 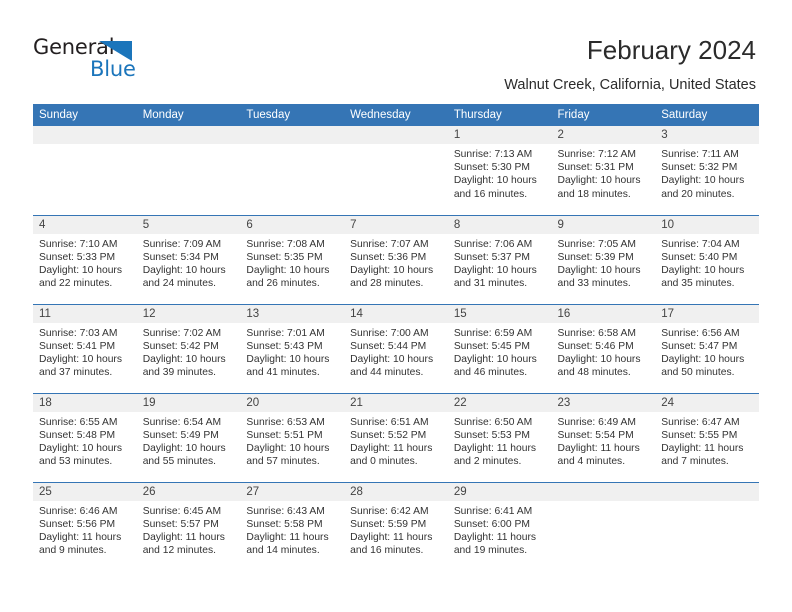 What do you see at coordinates (391, 544) in the screenshot?
I see `daylight-text: Daylight: 11 hours and 16 minutes.` at bounding box center [391, 544].